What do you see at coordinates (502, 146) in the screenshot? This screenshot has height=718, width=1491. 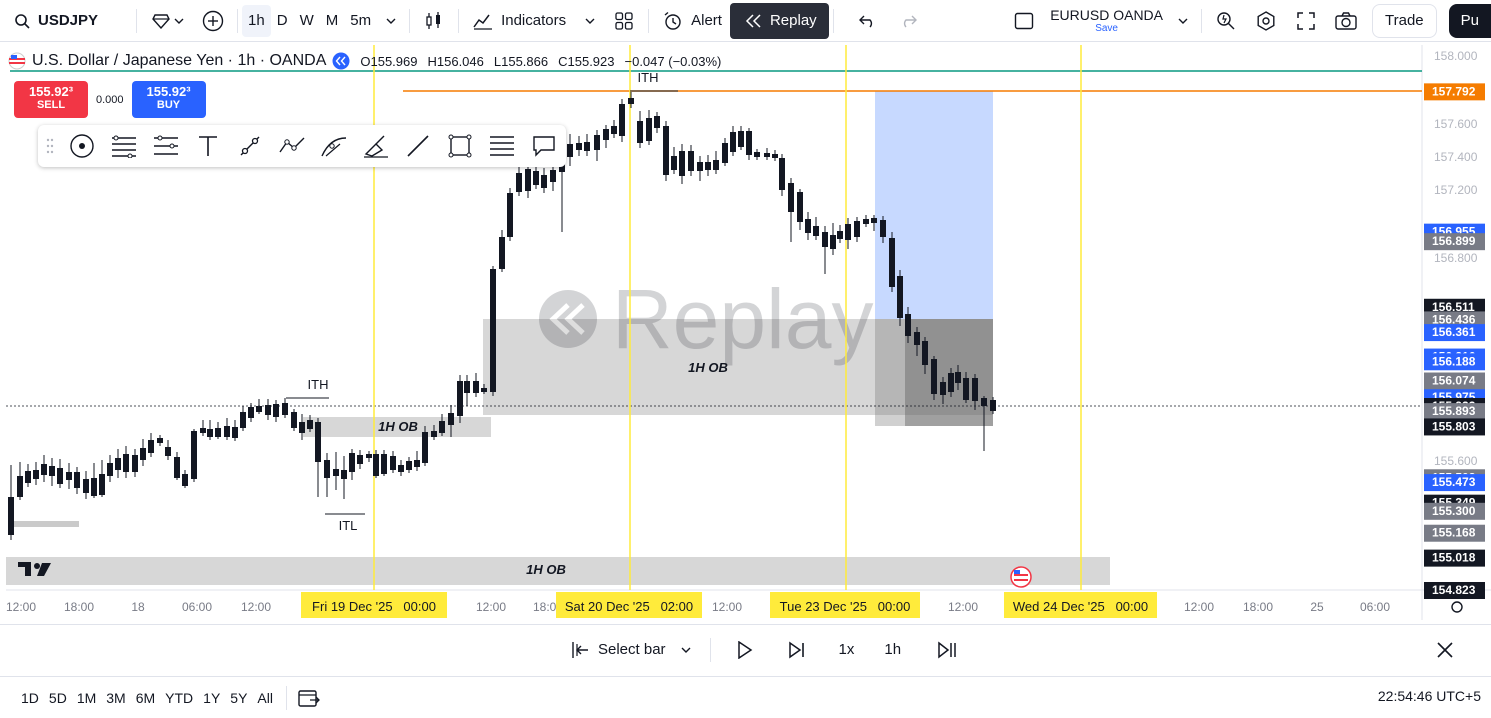 I see `list-lines-icon` at bounding box center [502, 146].